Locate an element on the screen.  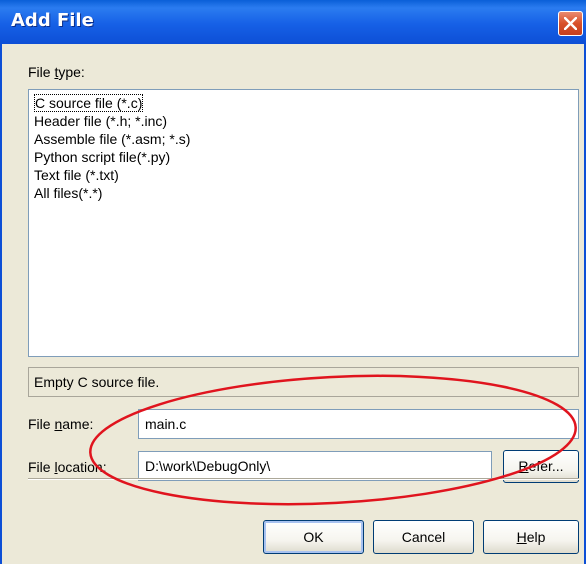
file-location-label: File location: is located at coordinates (67, 467).